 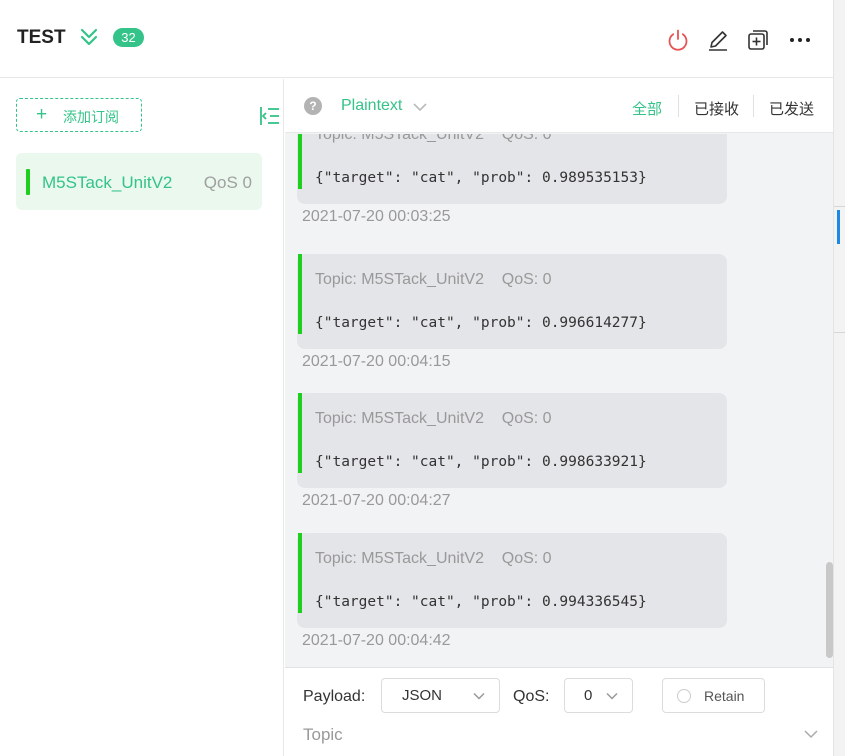 I want to click on filter-all-tab: 全部, so click(x=647, y=108).